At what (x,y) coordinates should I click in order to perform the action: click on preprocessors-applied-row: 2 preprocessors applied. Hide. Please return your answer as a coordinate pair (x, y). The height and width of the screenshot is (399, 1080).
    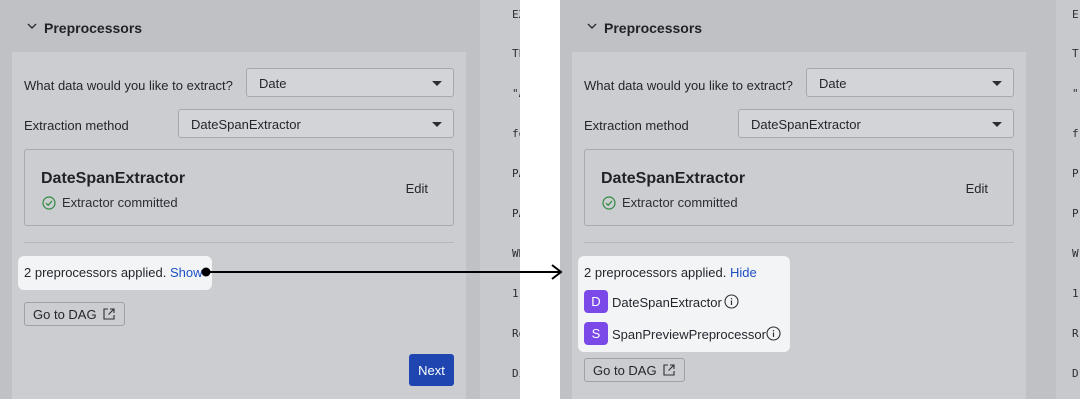
    Looking at the image, I should click on (670, 272).